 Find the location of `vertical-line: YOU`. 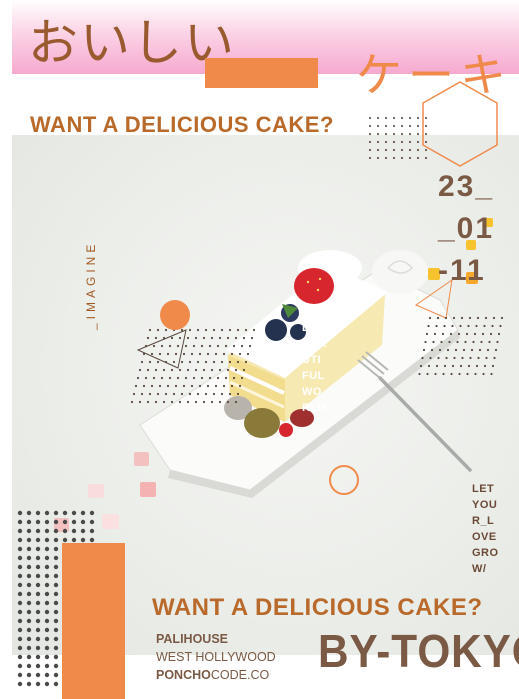

vertical-line: YOU is located at coordinates (485, 505).